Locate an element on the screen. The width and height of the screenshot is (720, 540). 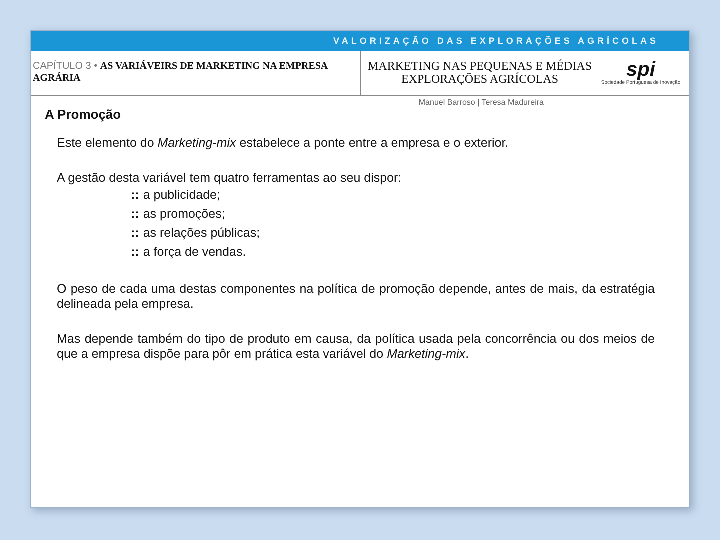
list-item: a publicidade; is located at coordinates (181, 195).